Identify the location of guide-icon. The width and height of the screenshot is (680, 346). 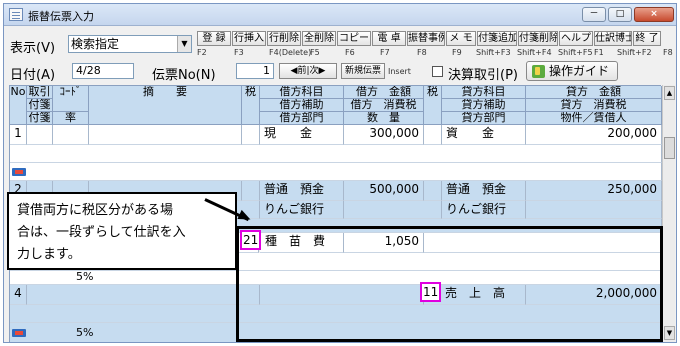
(538, 71).